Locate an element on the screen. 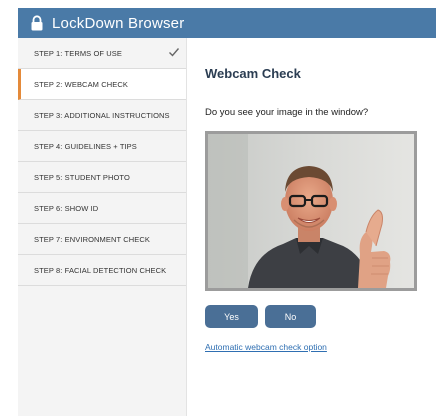  sidebar-item-label: STEP 8: FACIAL DETECTION CHECK is located at coordinates (100, 270).